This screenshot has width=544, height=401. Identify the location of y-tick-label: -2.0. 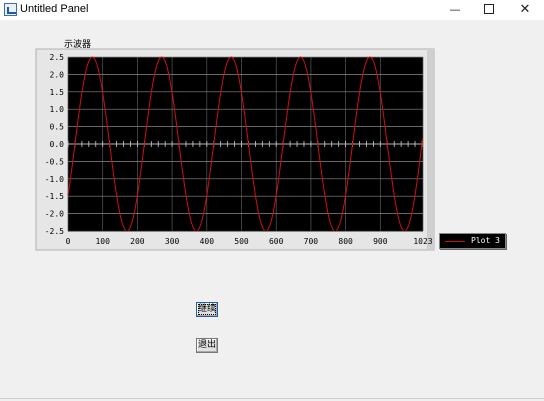
(54, 214).